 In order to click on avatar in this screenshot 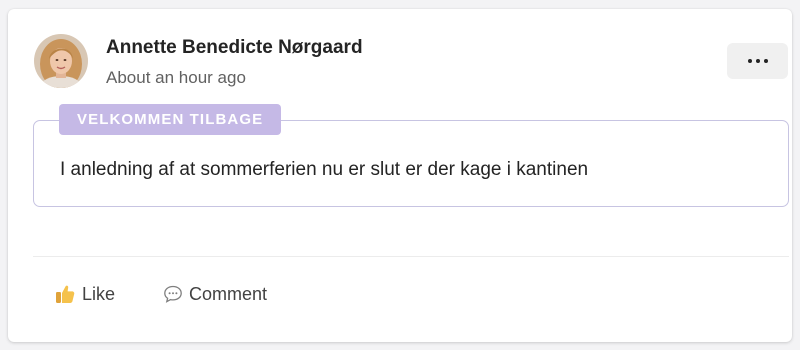, I will do `click(61, 61)`.